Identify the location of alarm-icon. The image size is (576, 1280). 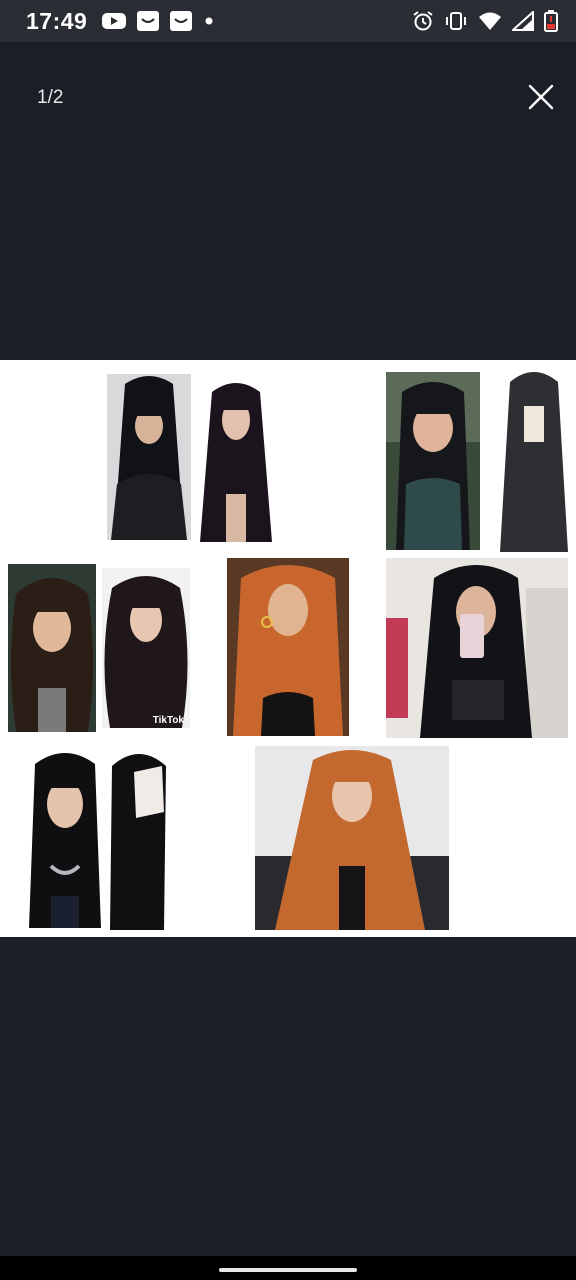
(423, 21).